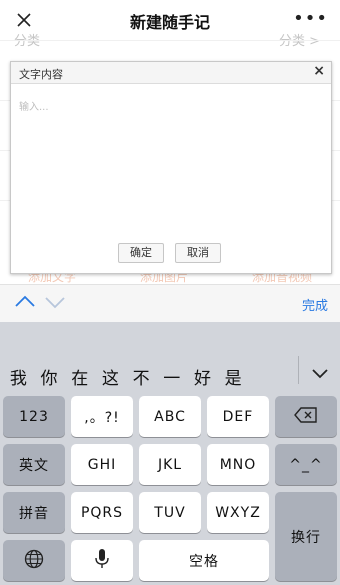 This screenshot has width=340, height=585. I want to click on candidate-list: 我 你 在 这 不 一 好 是, so click(124, 376).